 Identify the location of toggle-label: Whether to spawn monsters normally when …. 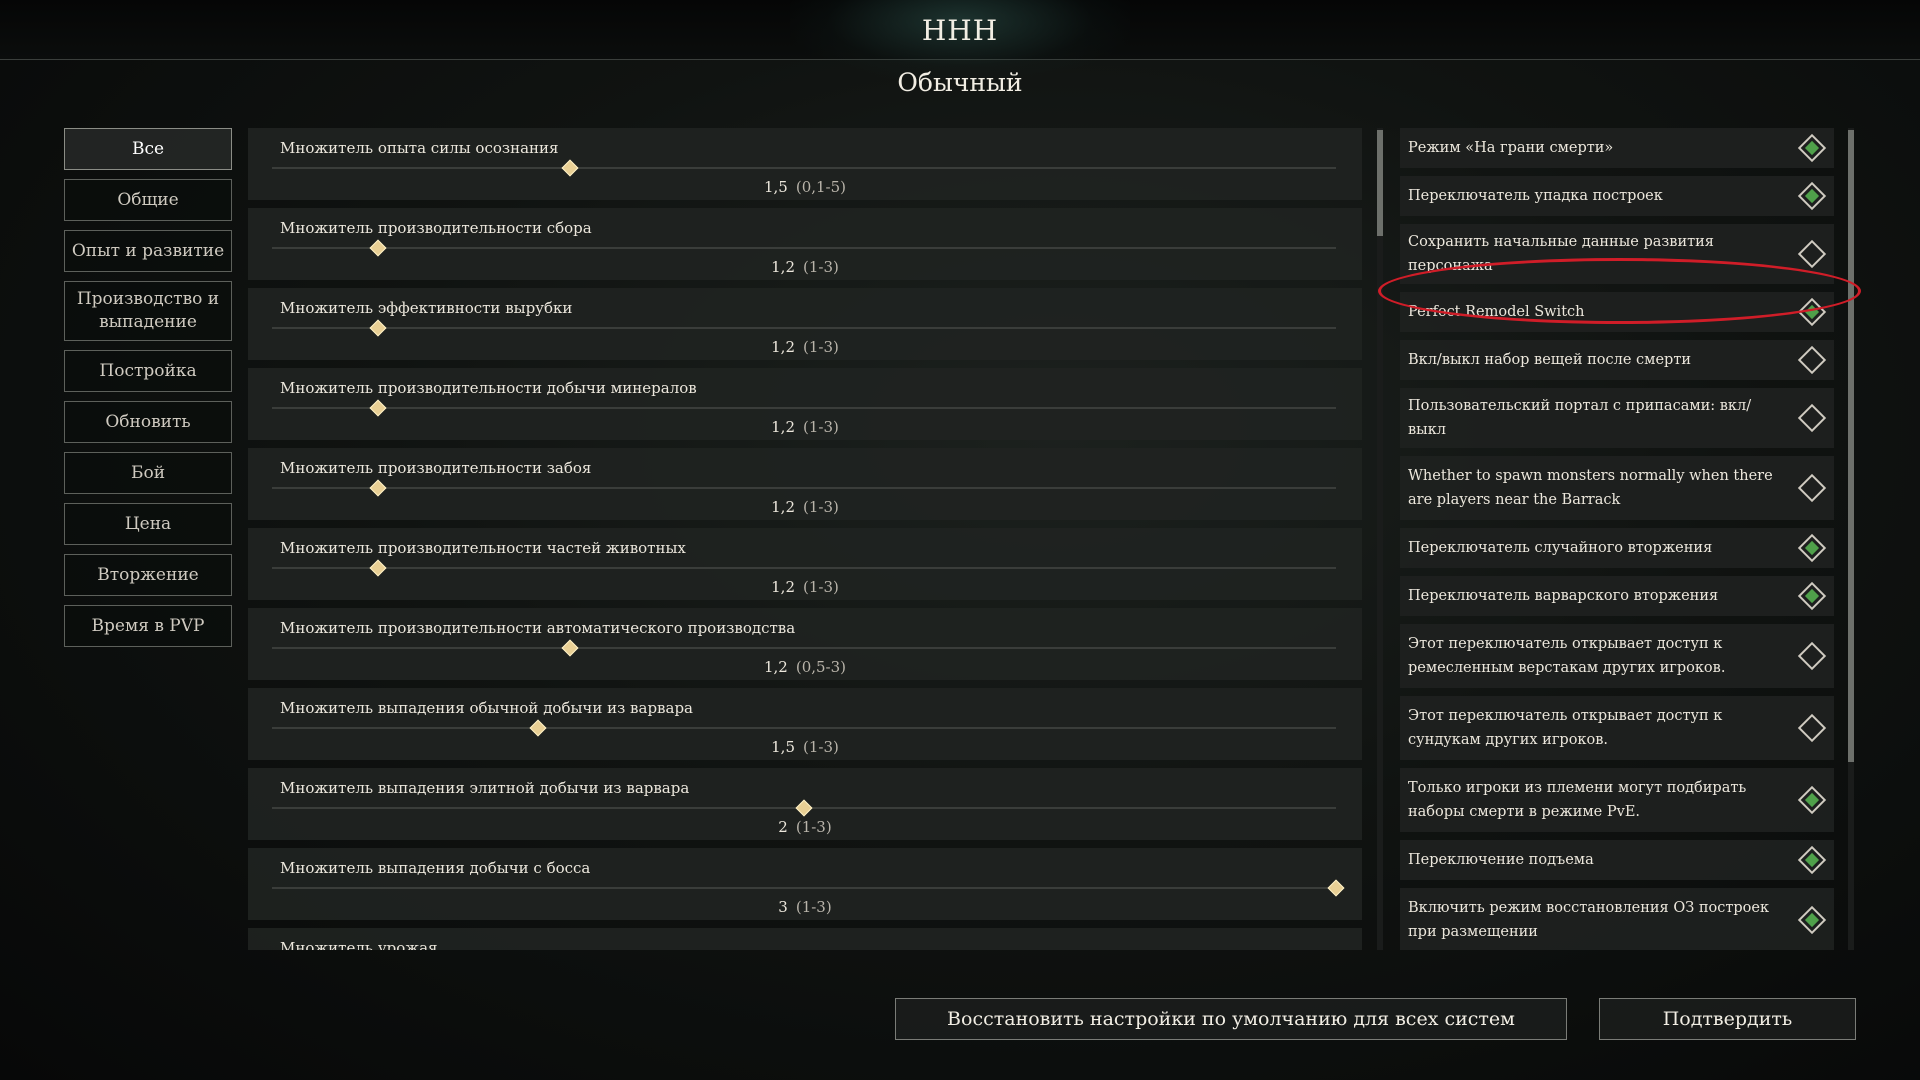
(1590, 488).